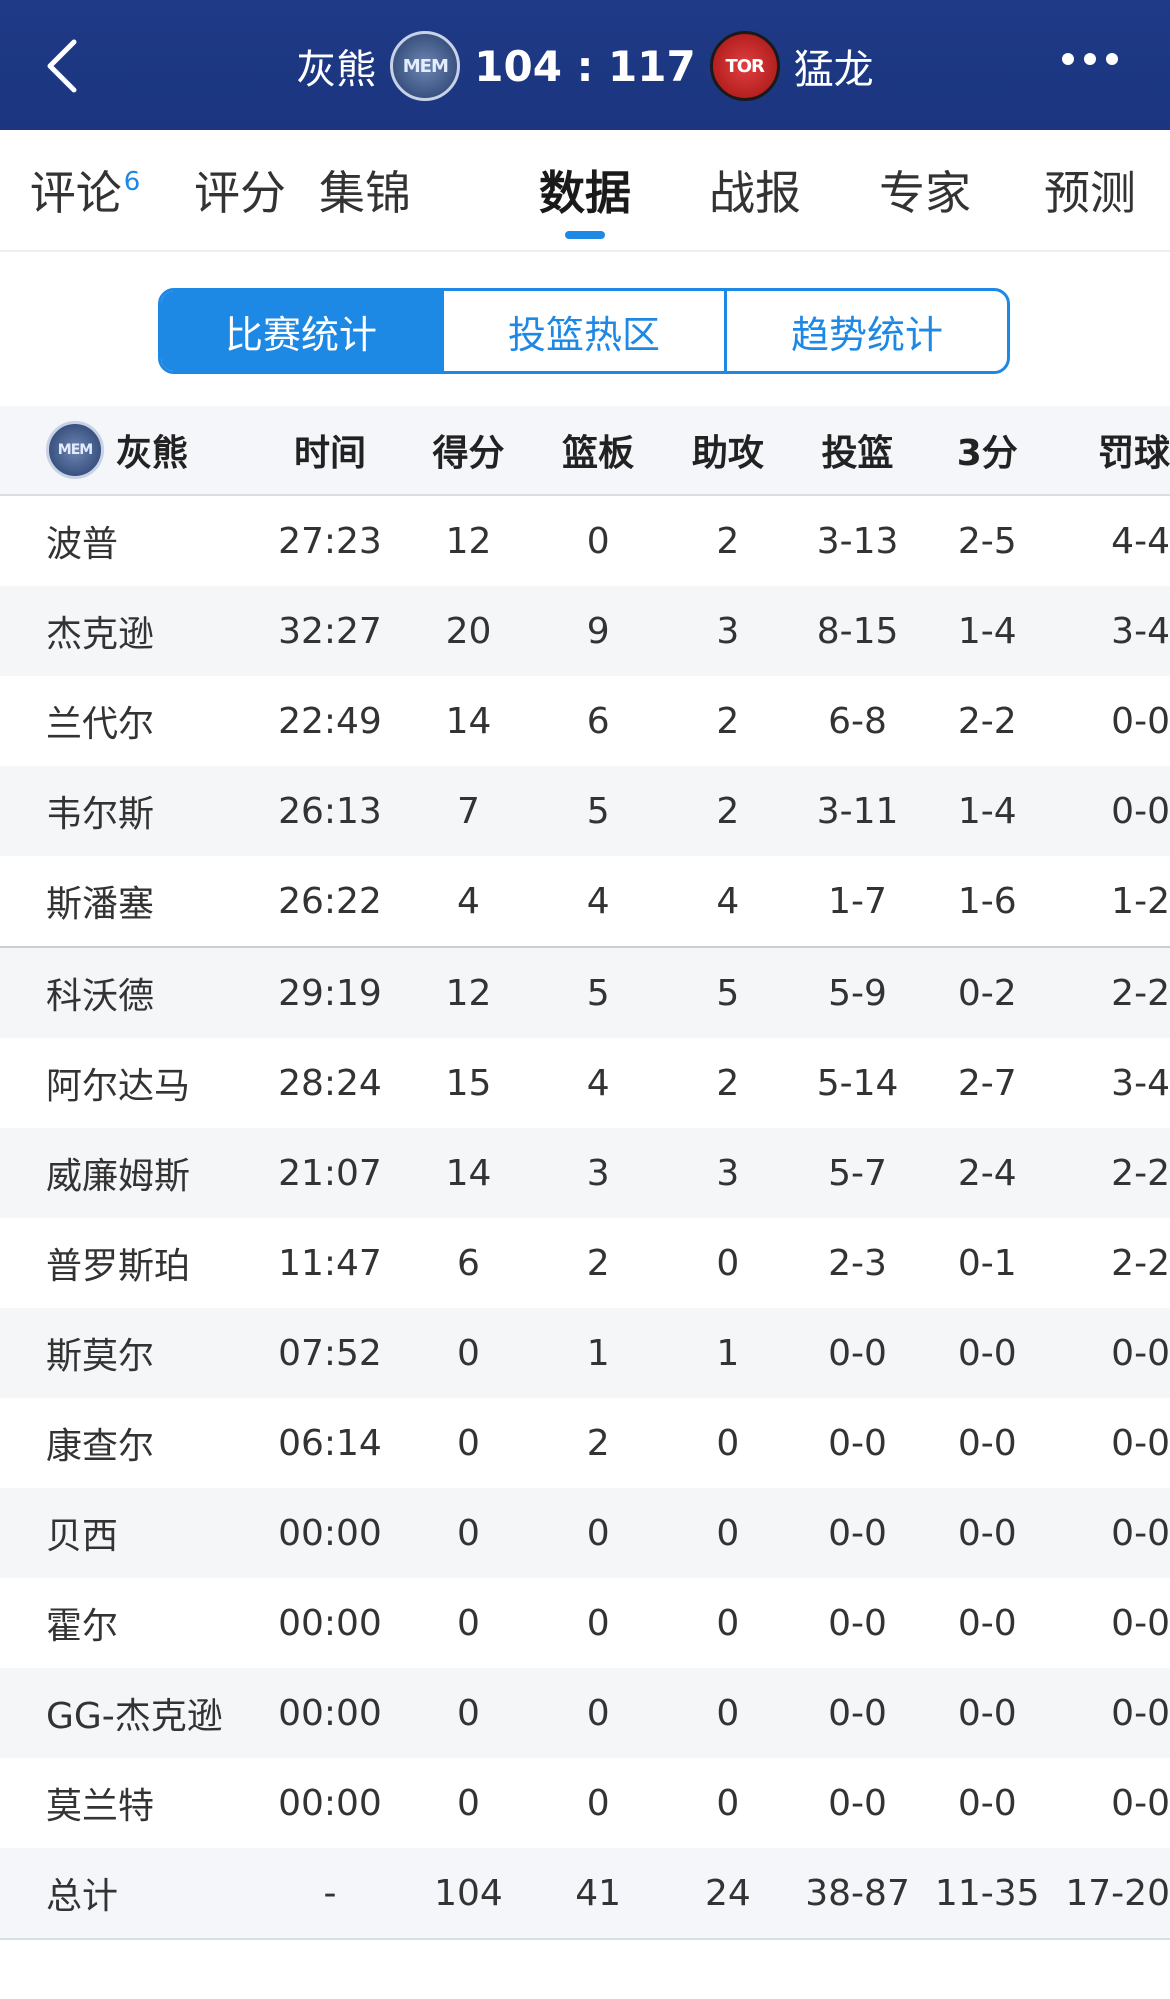 Image resolution: width=1170 pixels, height=1999 pixels. What do you see at coordinates (468, 1173) in the screenshot?
I see `stat-cell: 14` at bounding box center [468, 1173].